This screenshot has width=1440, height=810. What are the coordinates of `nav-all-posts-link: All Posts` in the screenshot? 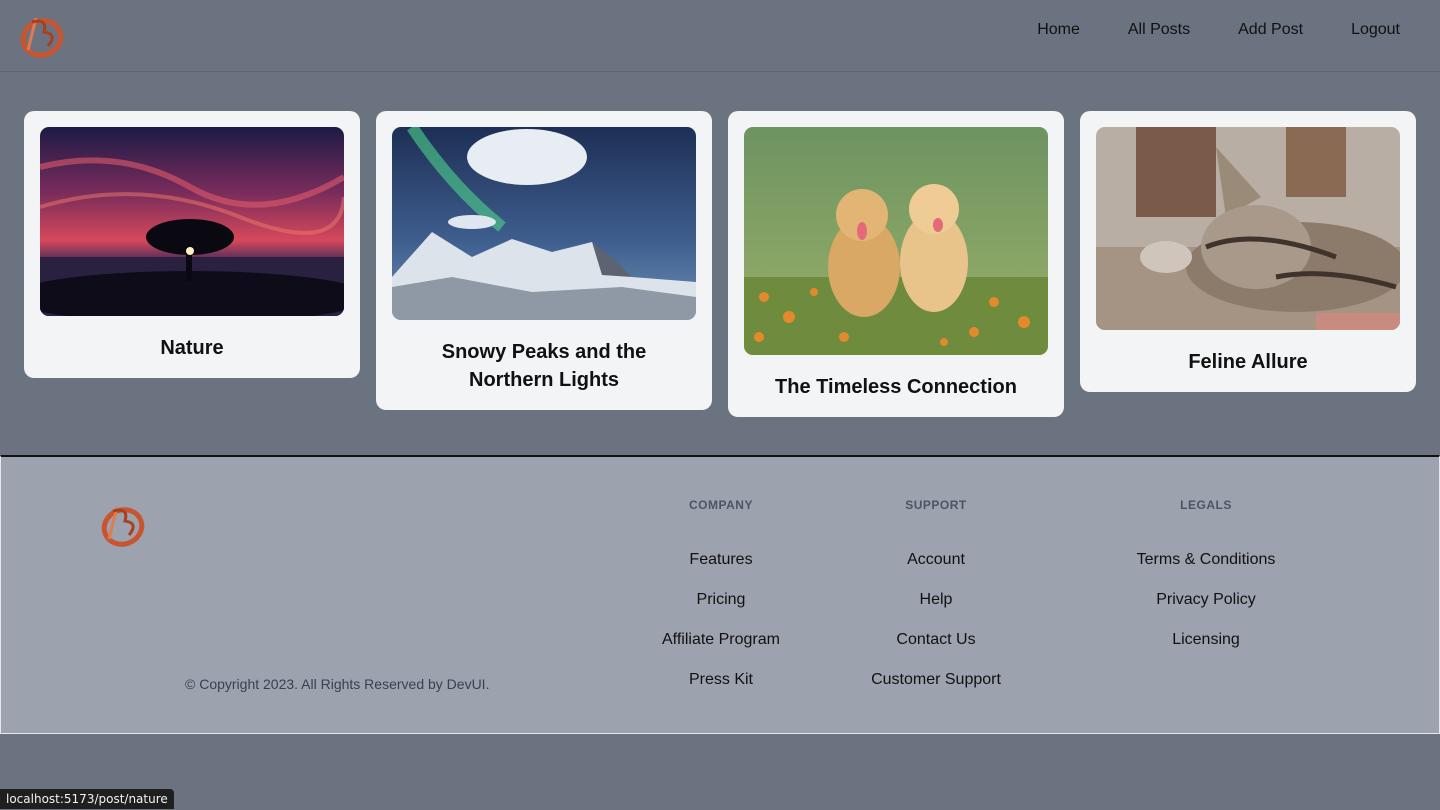 It's located at (1159, 30).